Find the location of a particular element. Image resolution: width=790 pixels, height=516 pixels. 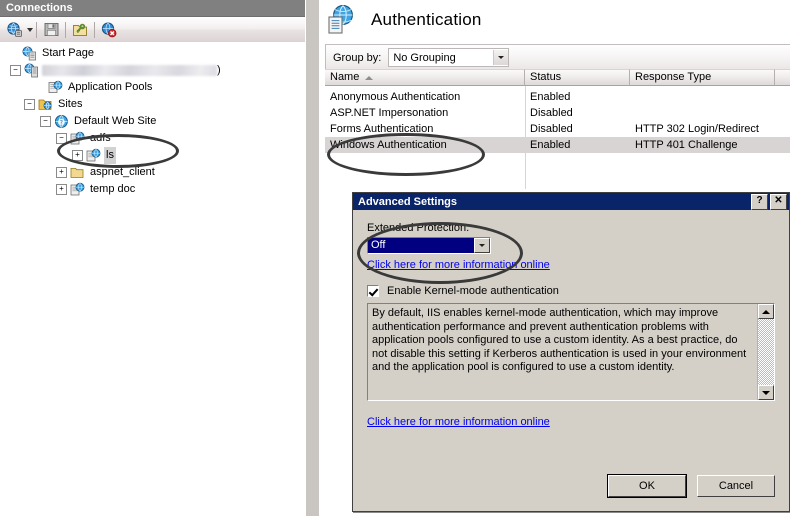

tree-item-label: Application Pools is located at coordinates (110, 87).